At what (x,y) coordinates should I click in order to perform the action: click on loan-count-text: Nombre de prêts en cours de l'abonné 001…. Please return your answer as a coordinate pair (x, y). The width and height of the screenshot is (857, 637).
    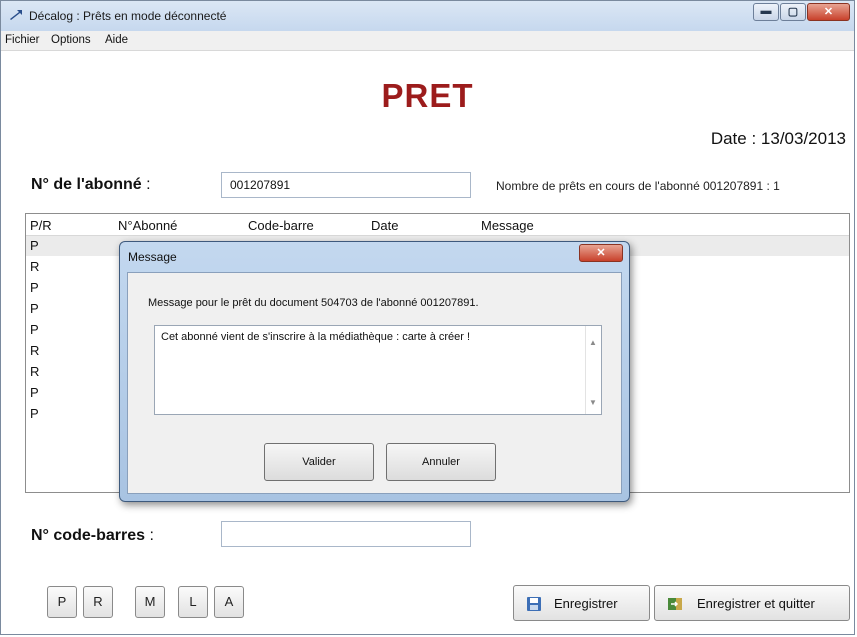
    Looking at the image, I should click on (638, 186).